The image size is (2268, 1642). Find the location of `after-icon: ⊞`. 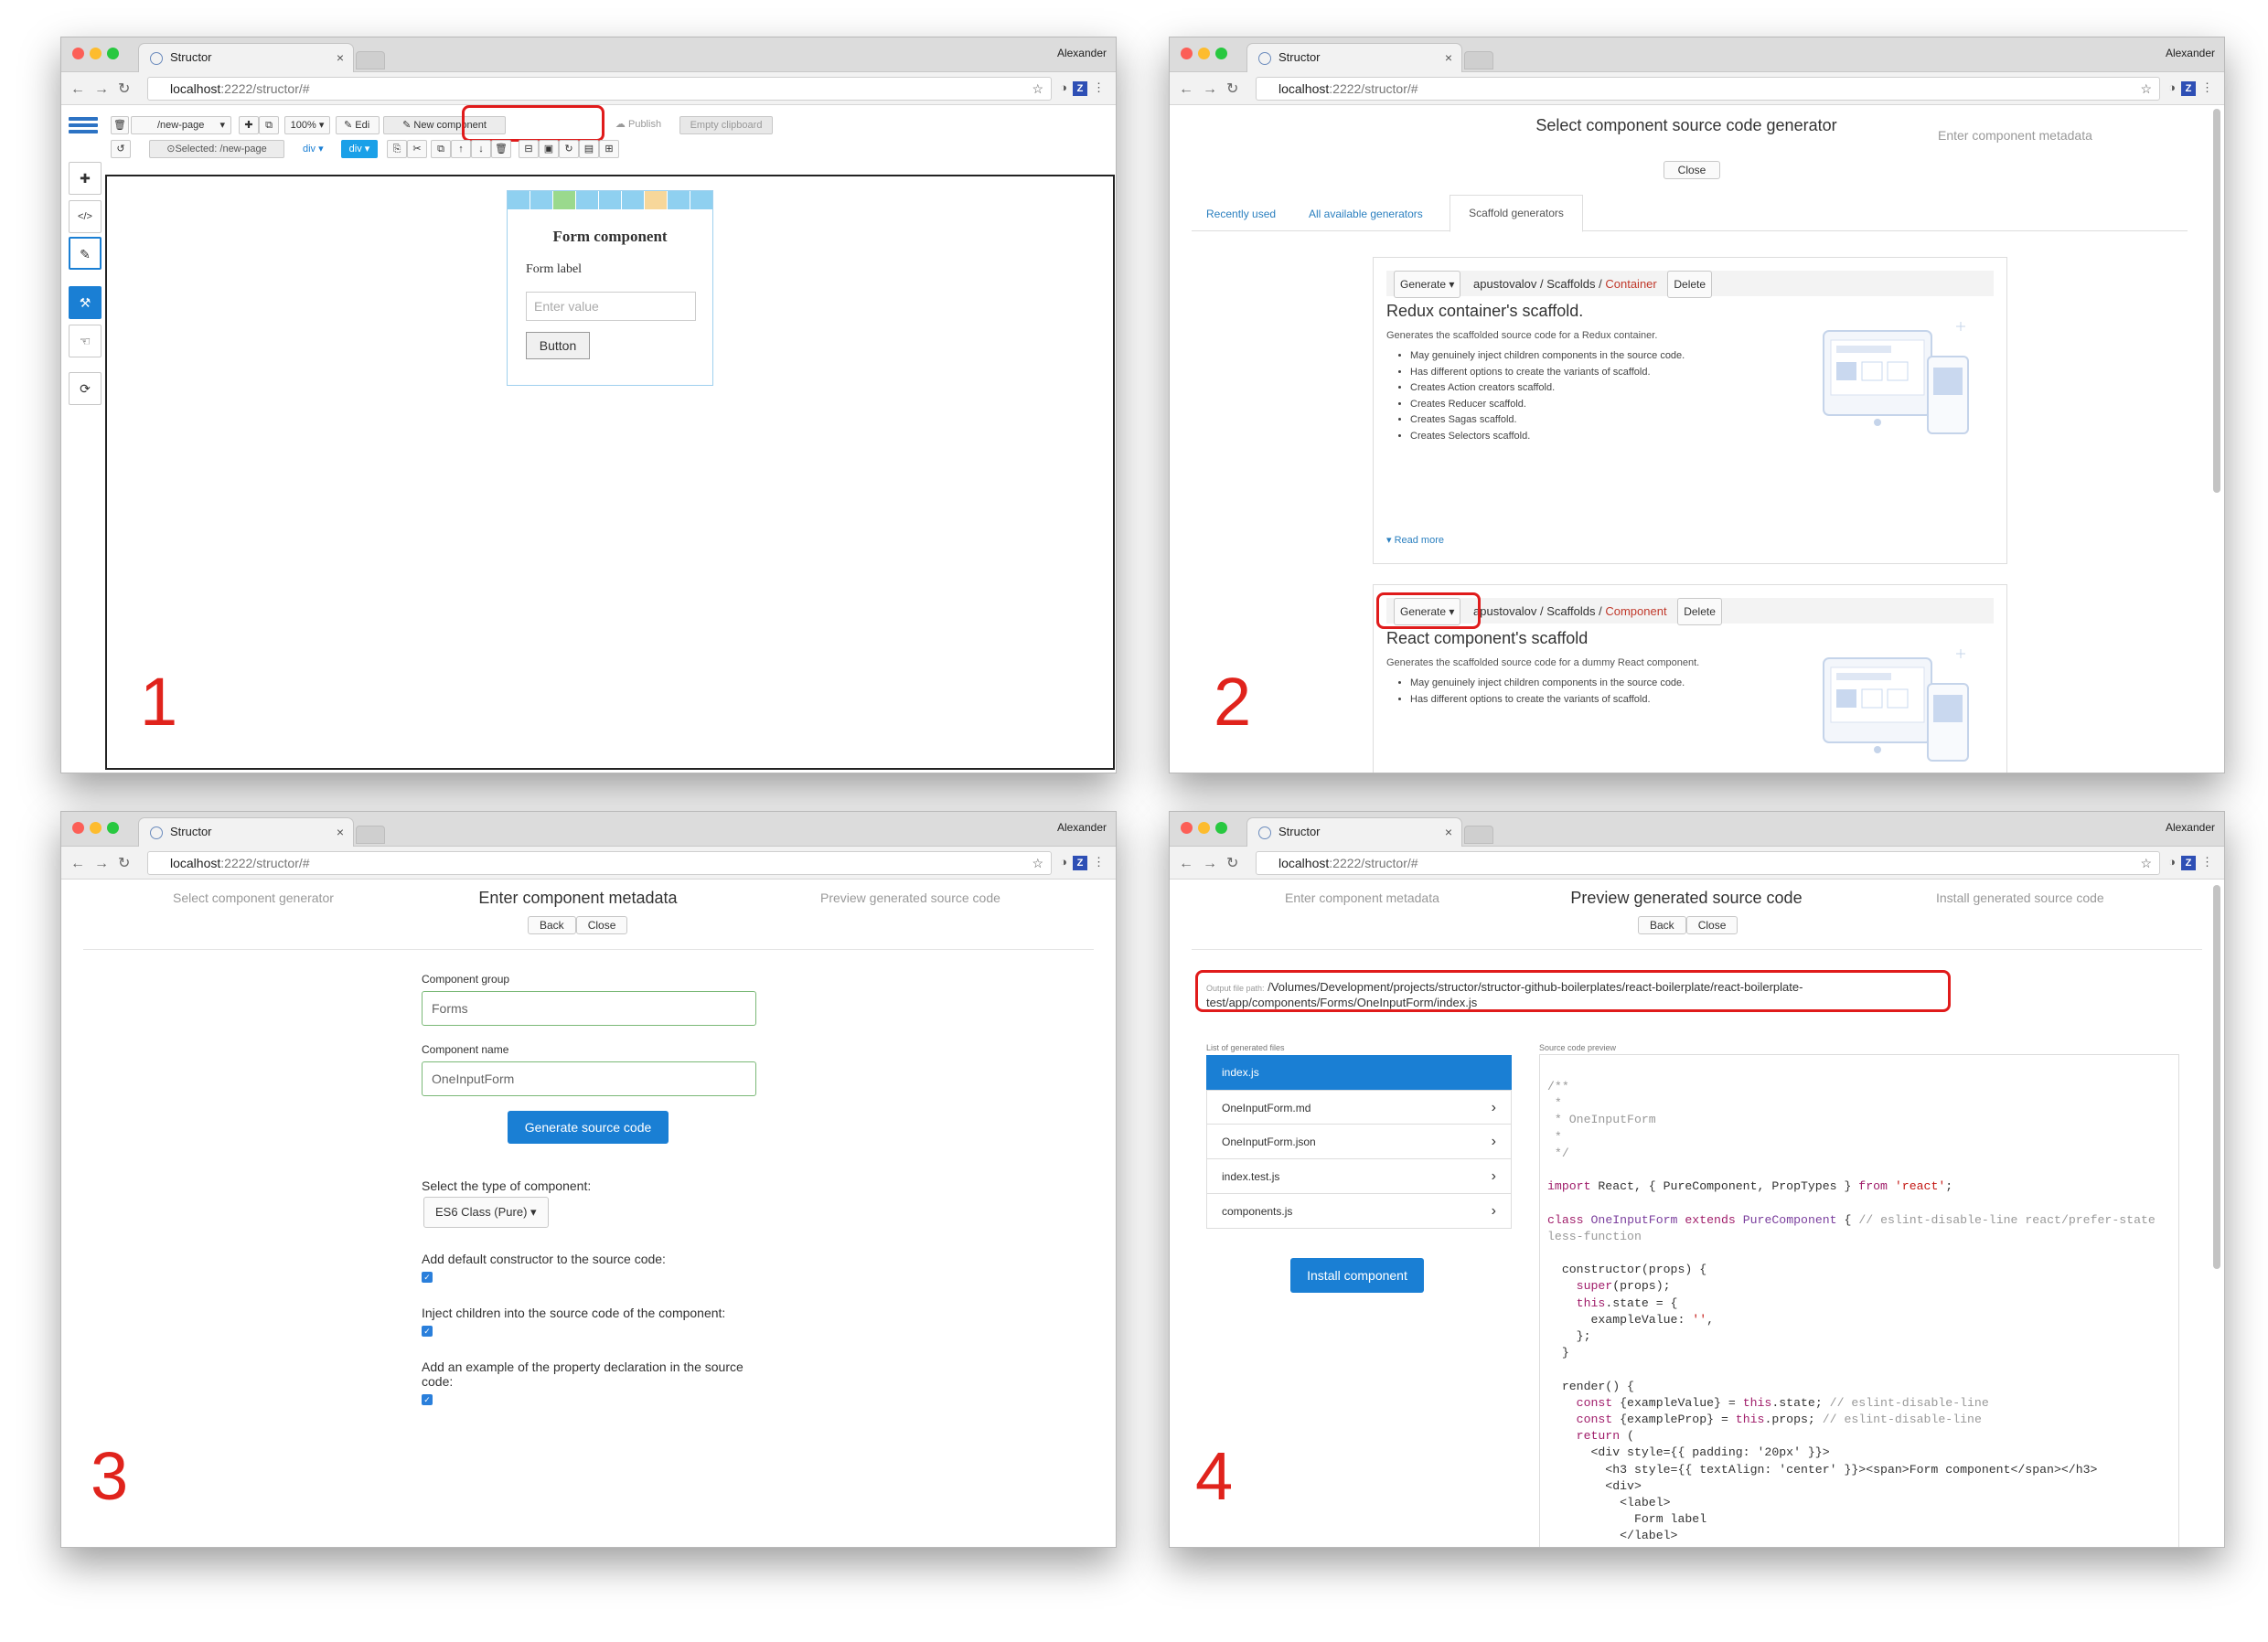

after-icon: ⊞ is located at coordinates (609, 149).